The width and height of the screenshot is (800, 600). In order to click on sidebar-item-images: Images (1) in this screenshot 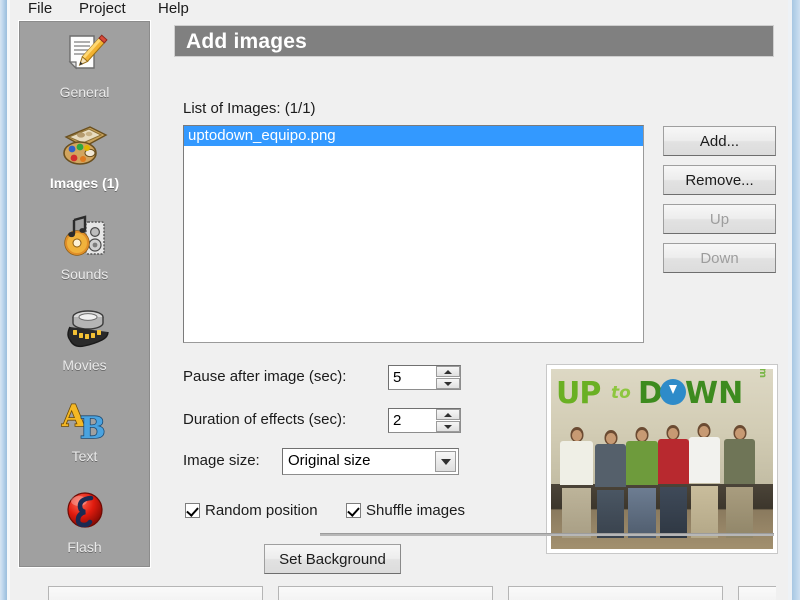, I will do `click(84, 160)`.